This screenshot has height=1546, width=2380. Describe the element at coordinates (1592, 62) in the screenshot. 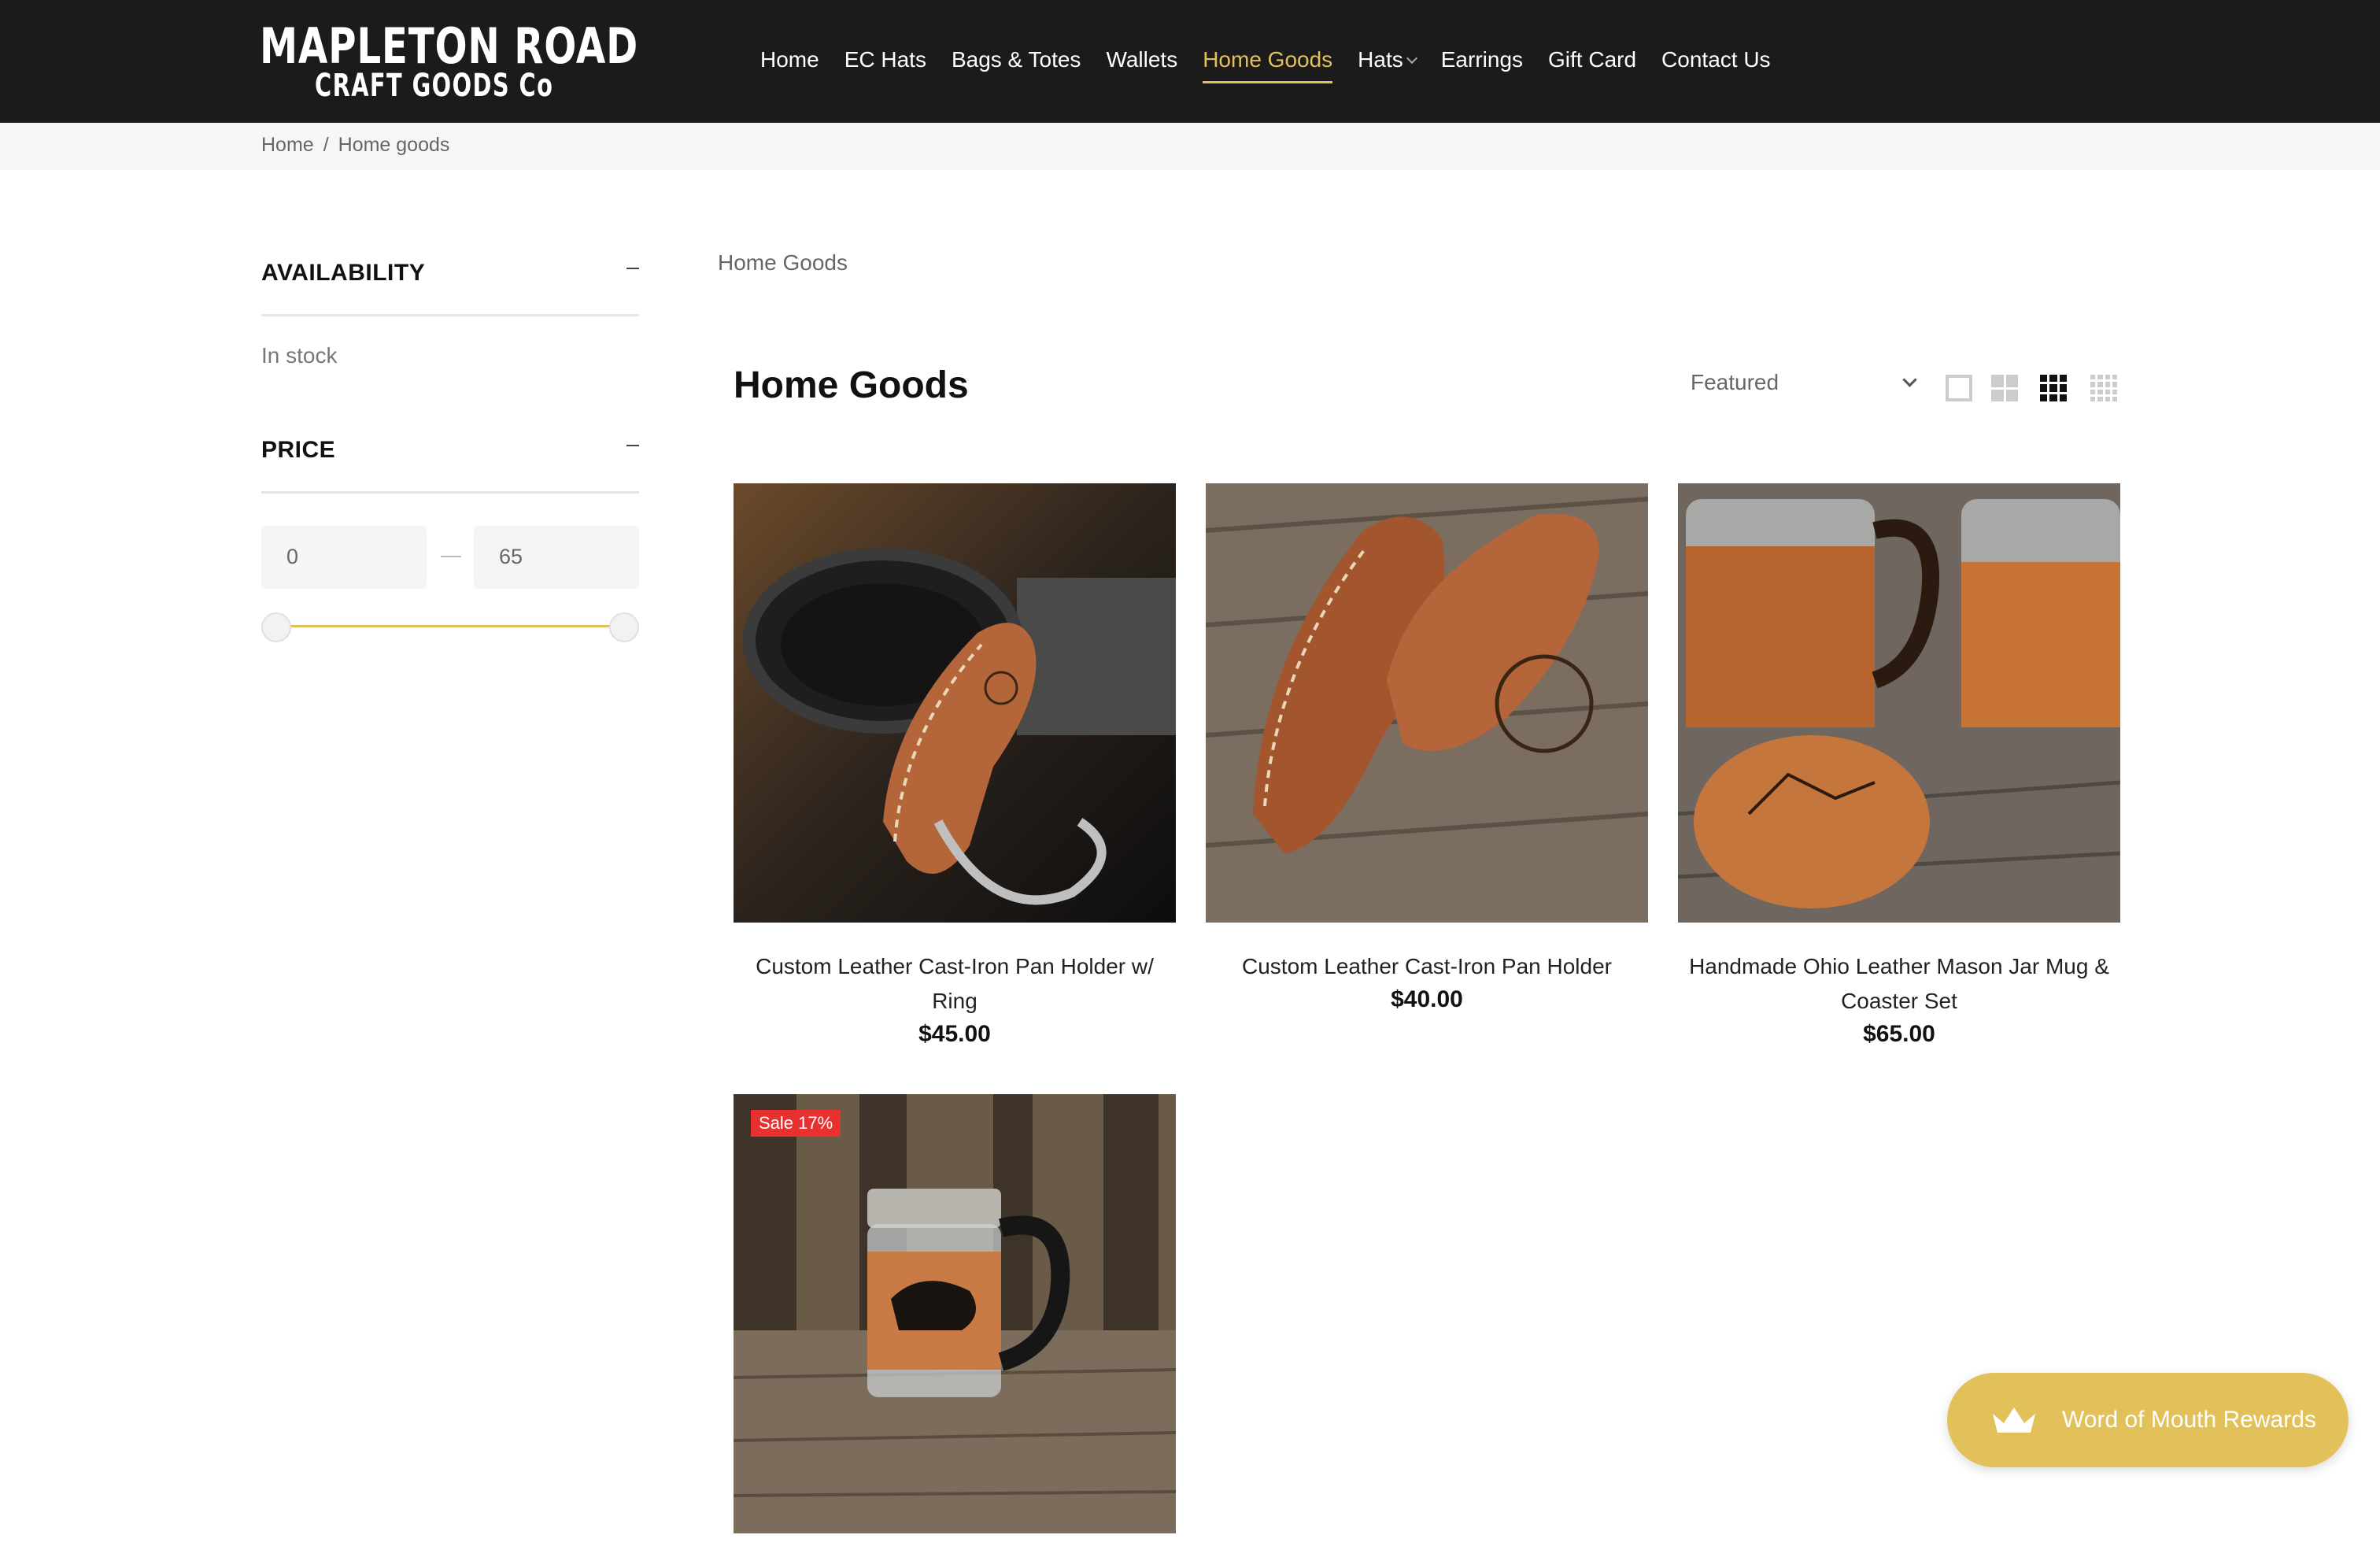

I see `nav-gift-card: Gift Card` at that location.